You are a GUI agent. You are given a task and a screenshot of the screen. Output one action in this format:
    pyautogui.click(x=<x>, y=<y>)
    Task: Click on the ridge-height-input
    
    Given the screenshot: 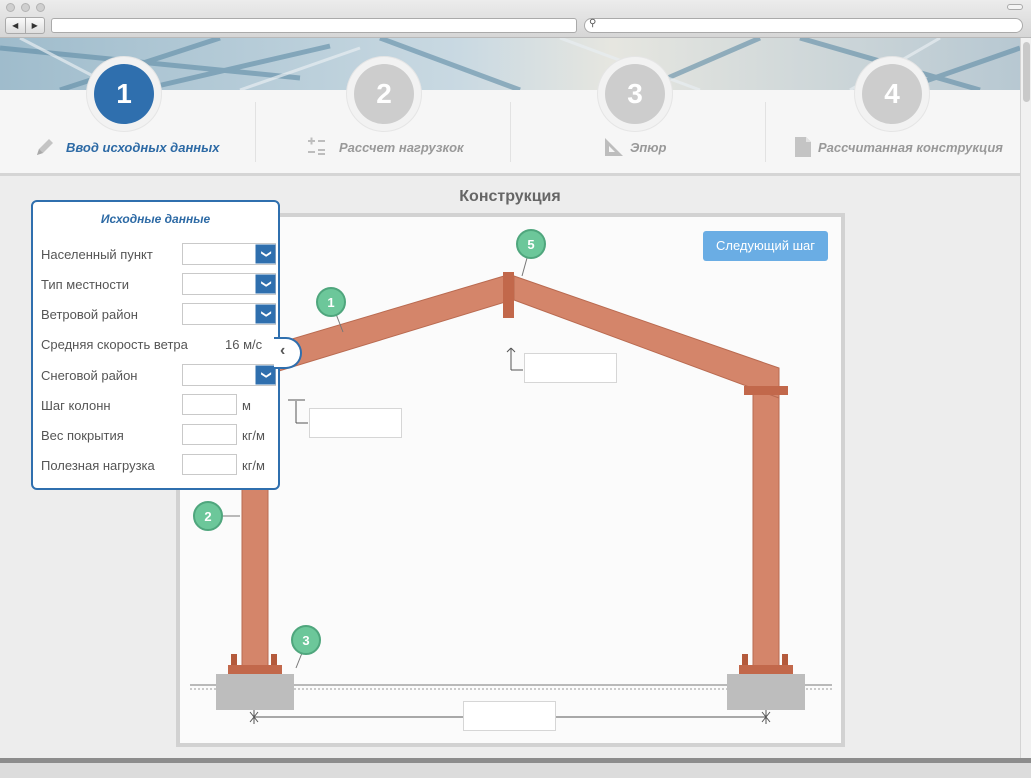 What is the action you would take?
    pyautogui.click(x=570, y=368)
    